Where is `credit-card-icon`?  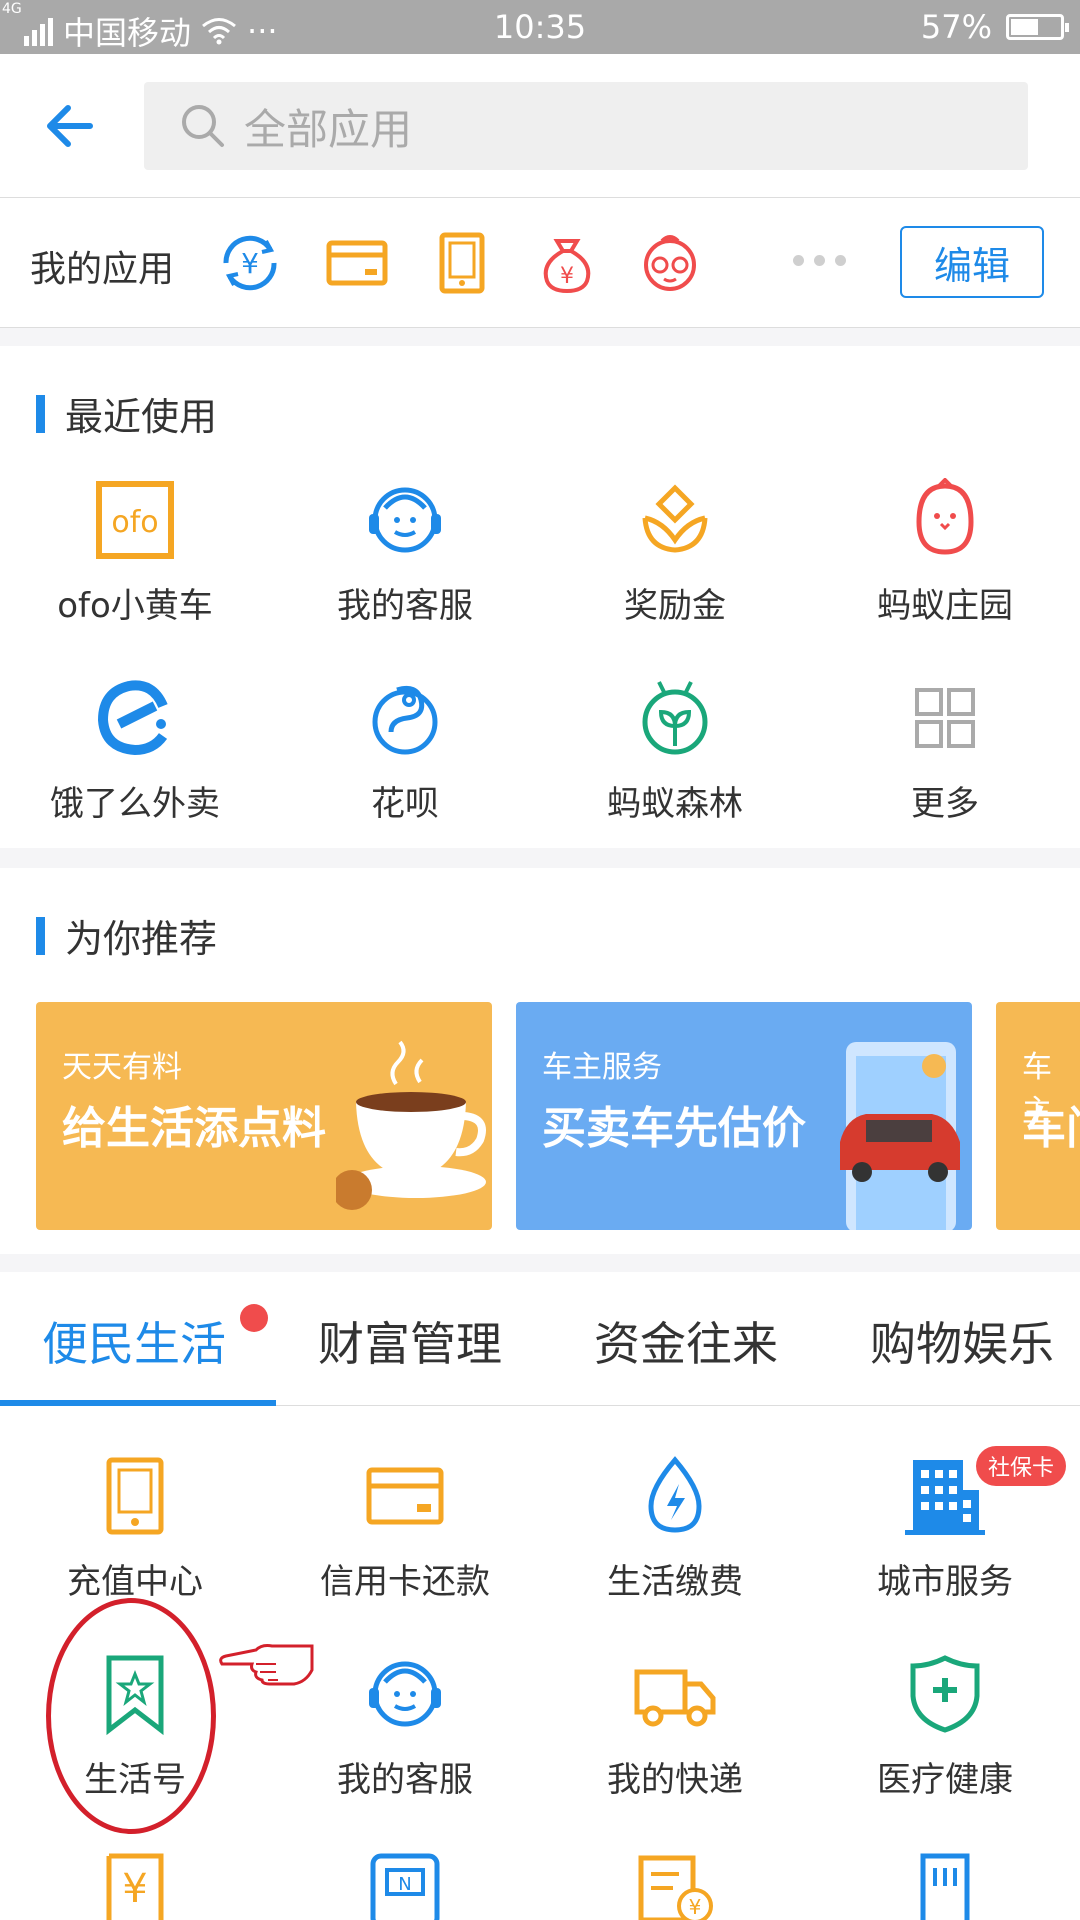
credit-card-icon is located at coordinates (405, 1496).